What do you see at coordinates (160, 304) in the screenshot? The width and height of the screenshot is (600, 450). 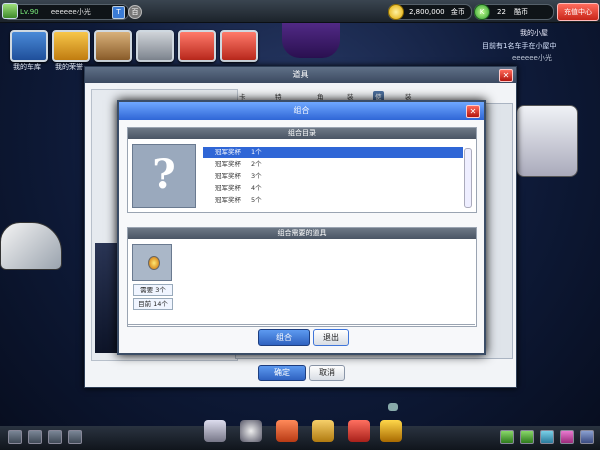 I see `owned-value: 14个` at bounding box center [160, 304].